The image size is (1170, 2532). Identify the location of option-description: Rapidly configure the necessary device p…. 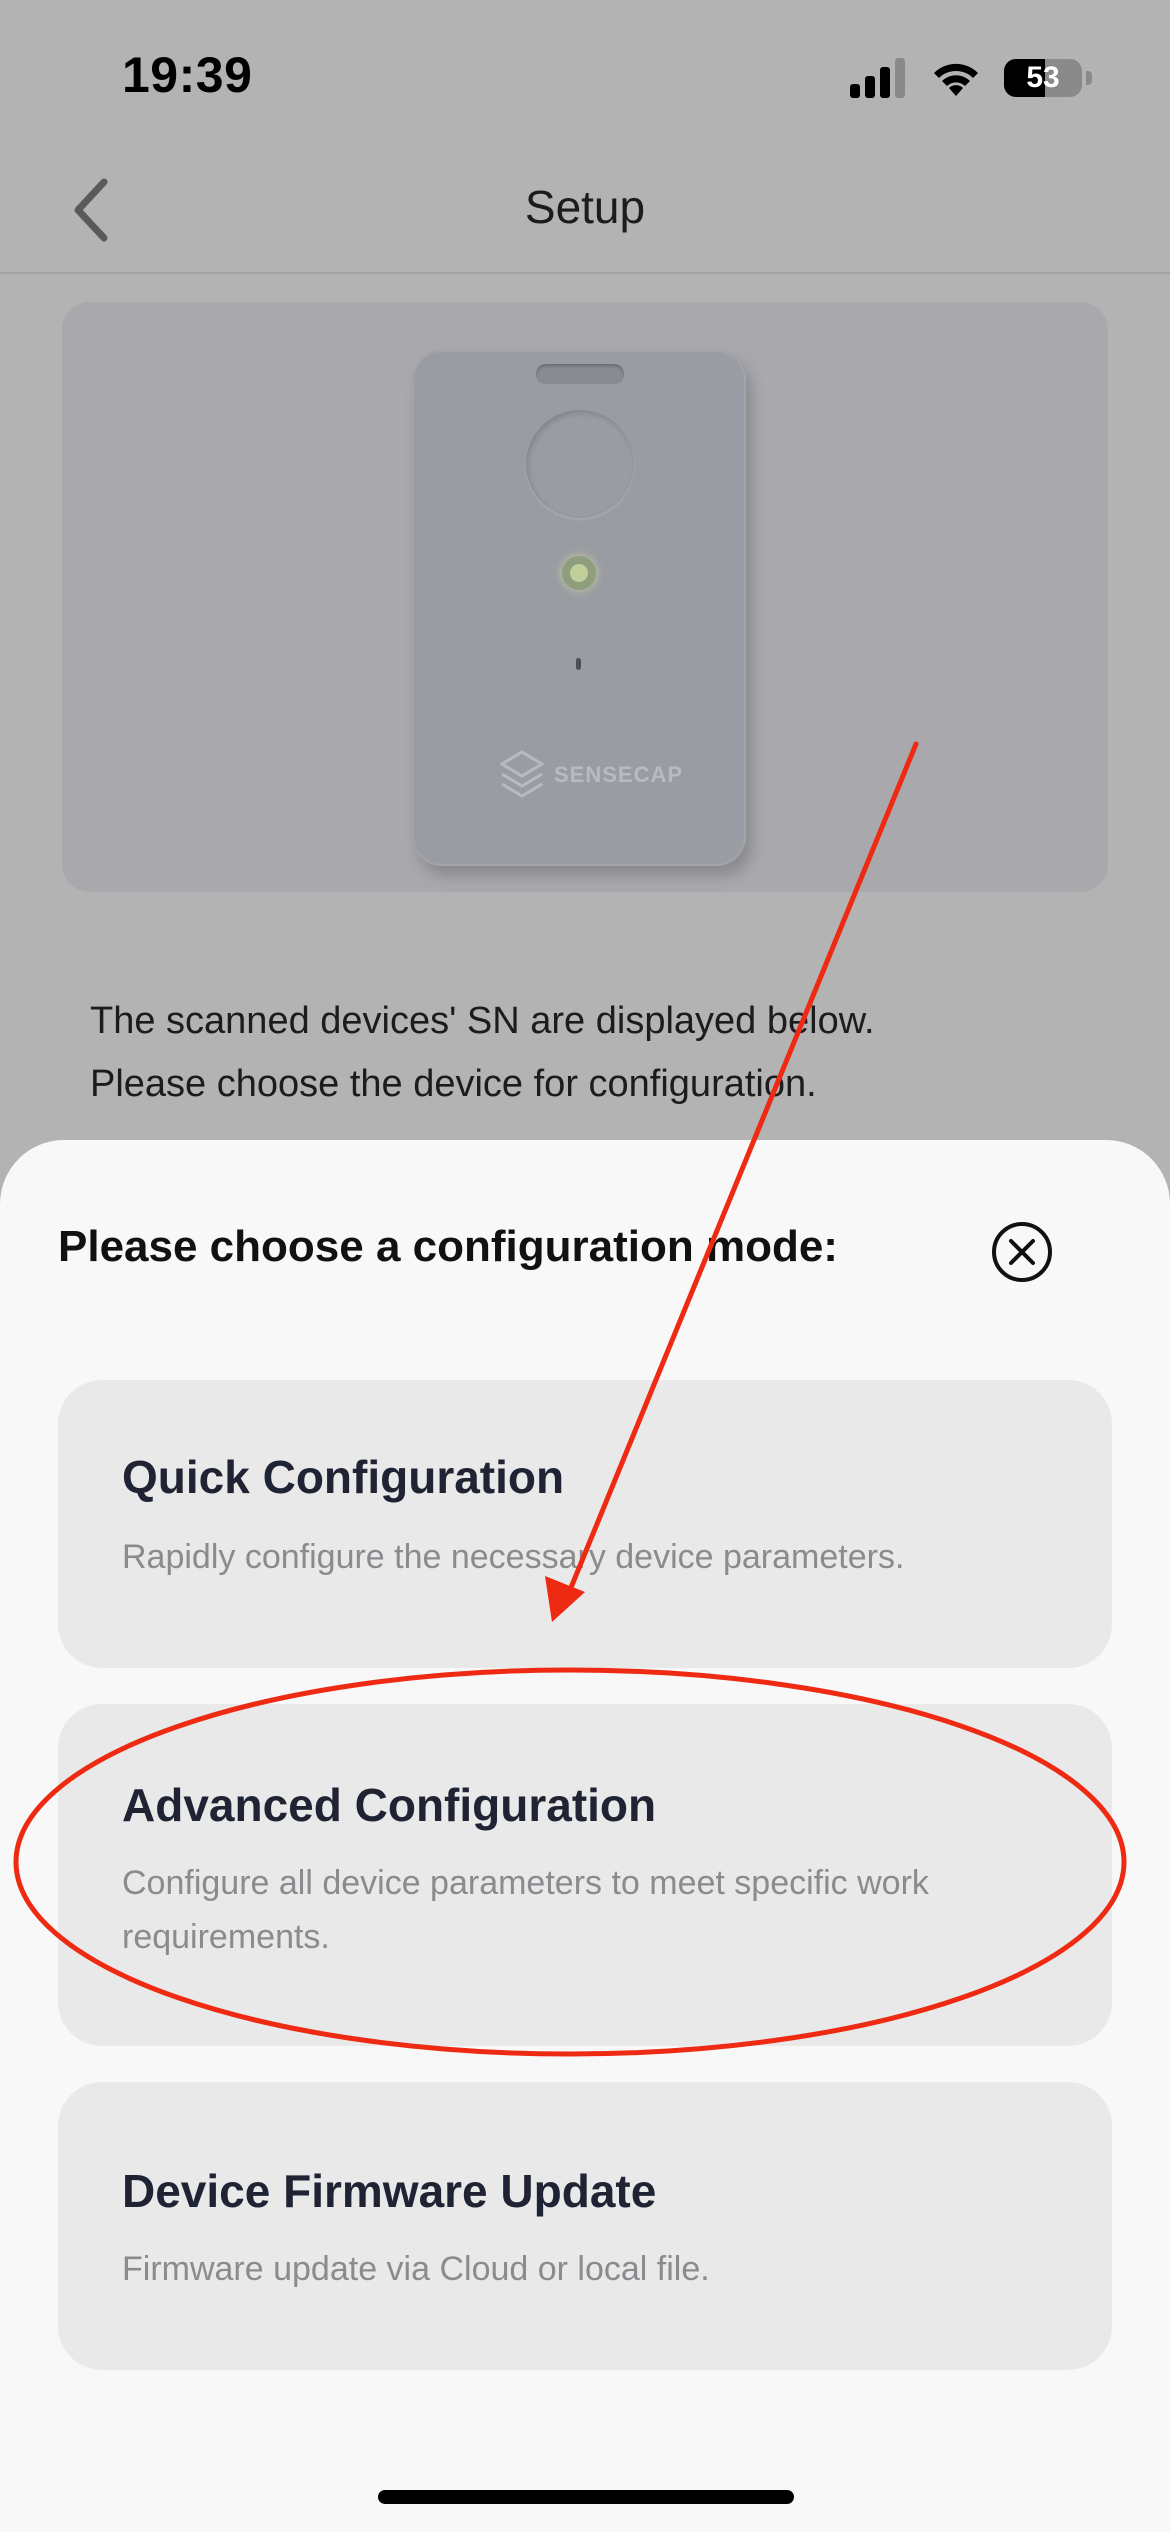
(513, 1557).